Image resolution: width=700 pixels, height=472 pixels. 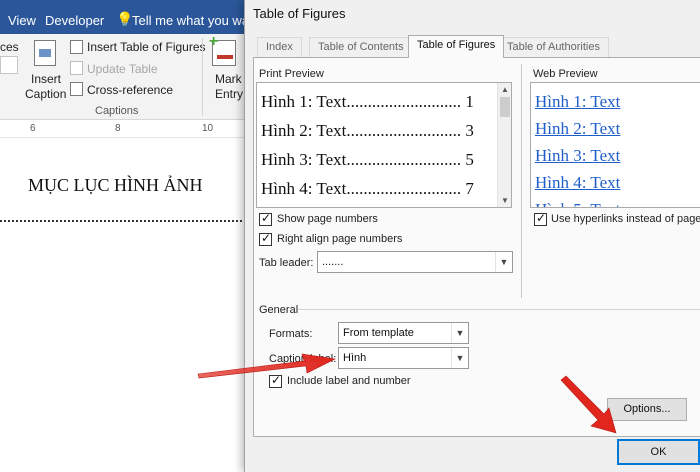 I want to click on web-preview-link: Hình 1: Text, so click(x=577, y=102).